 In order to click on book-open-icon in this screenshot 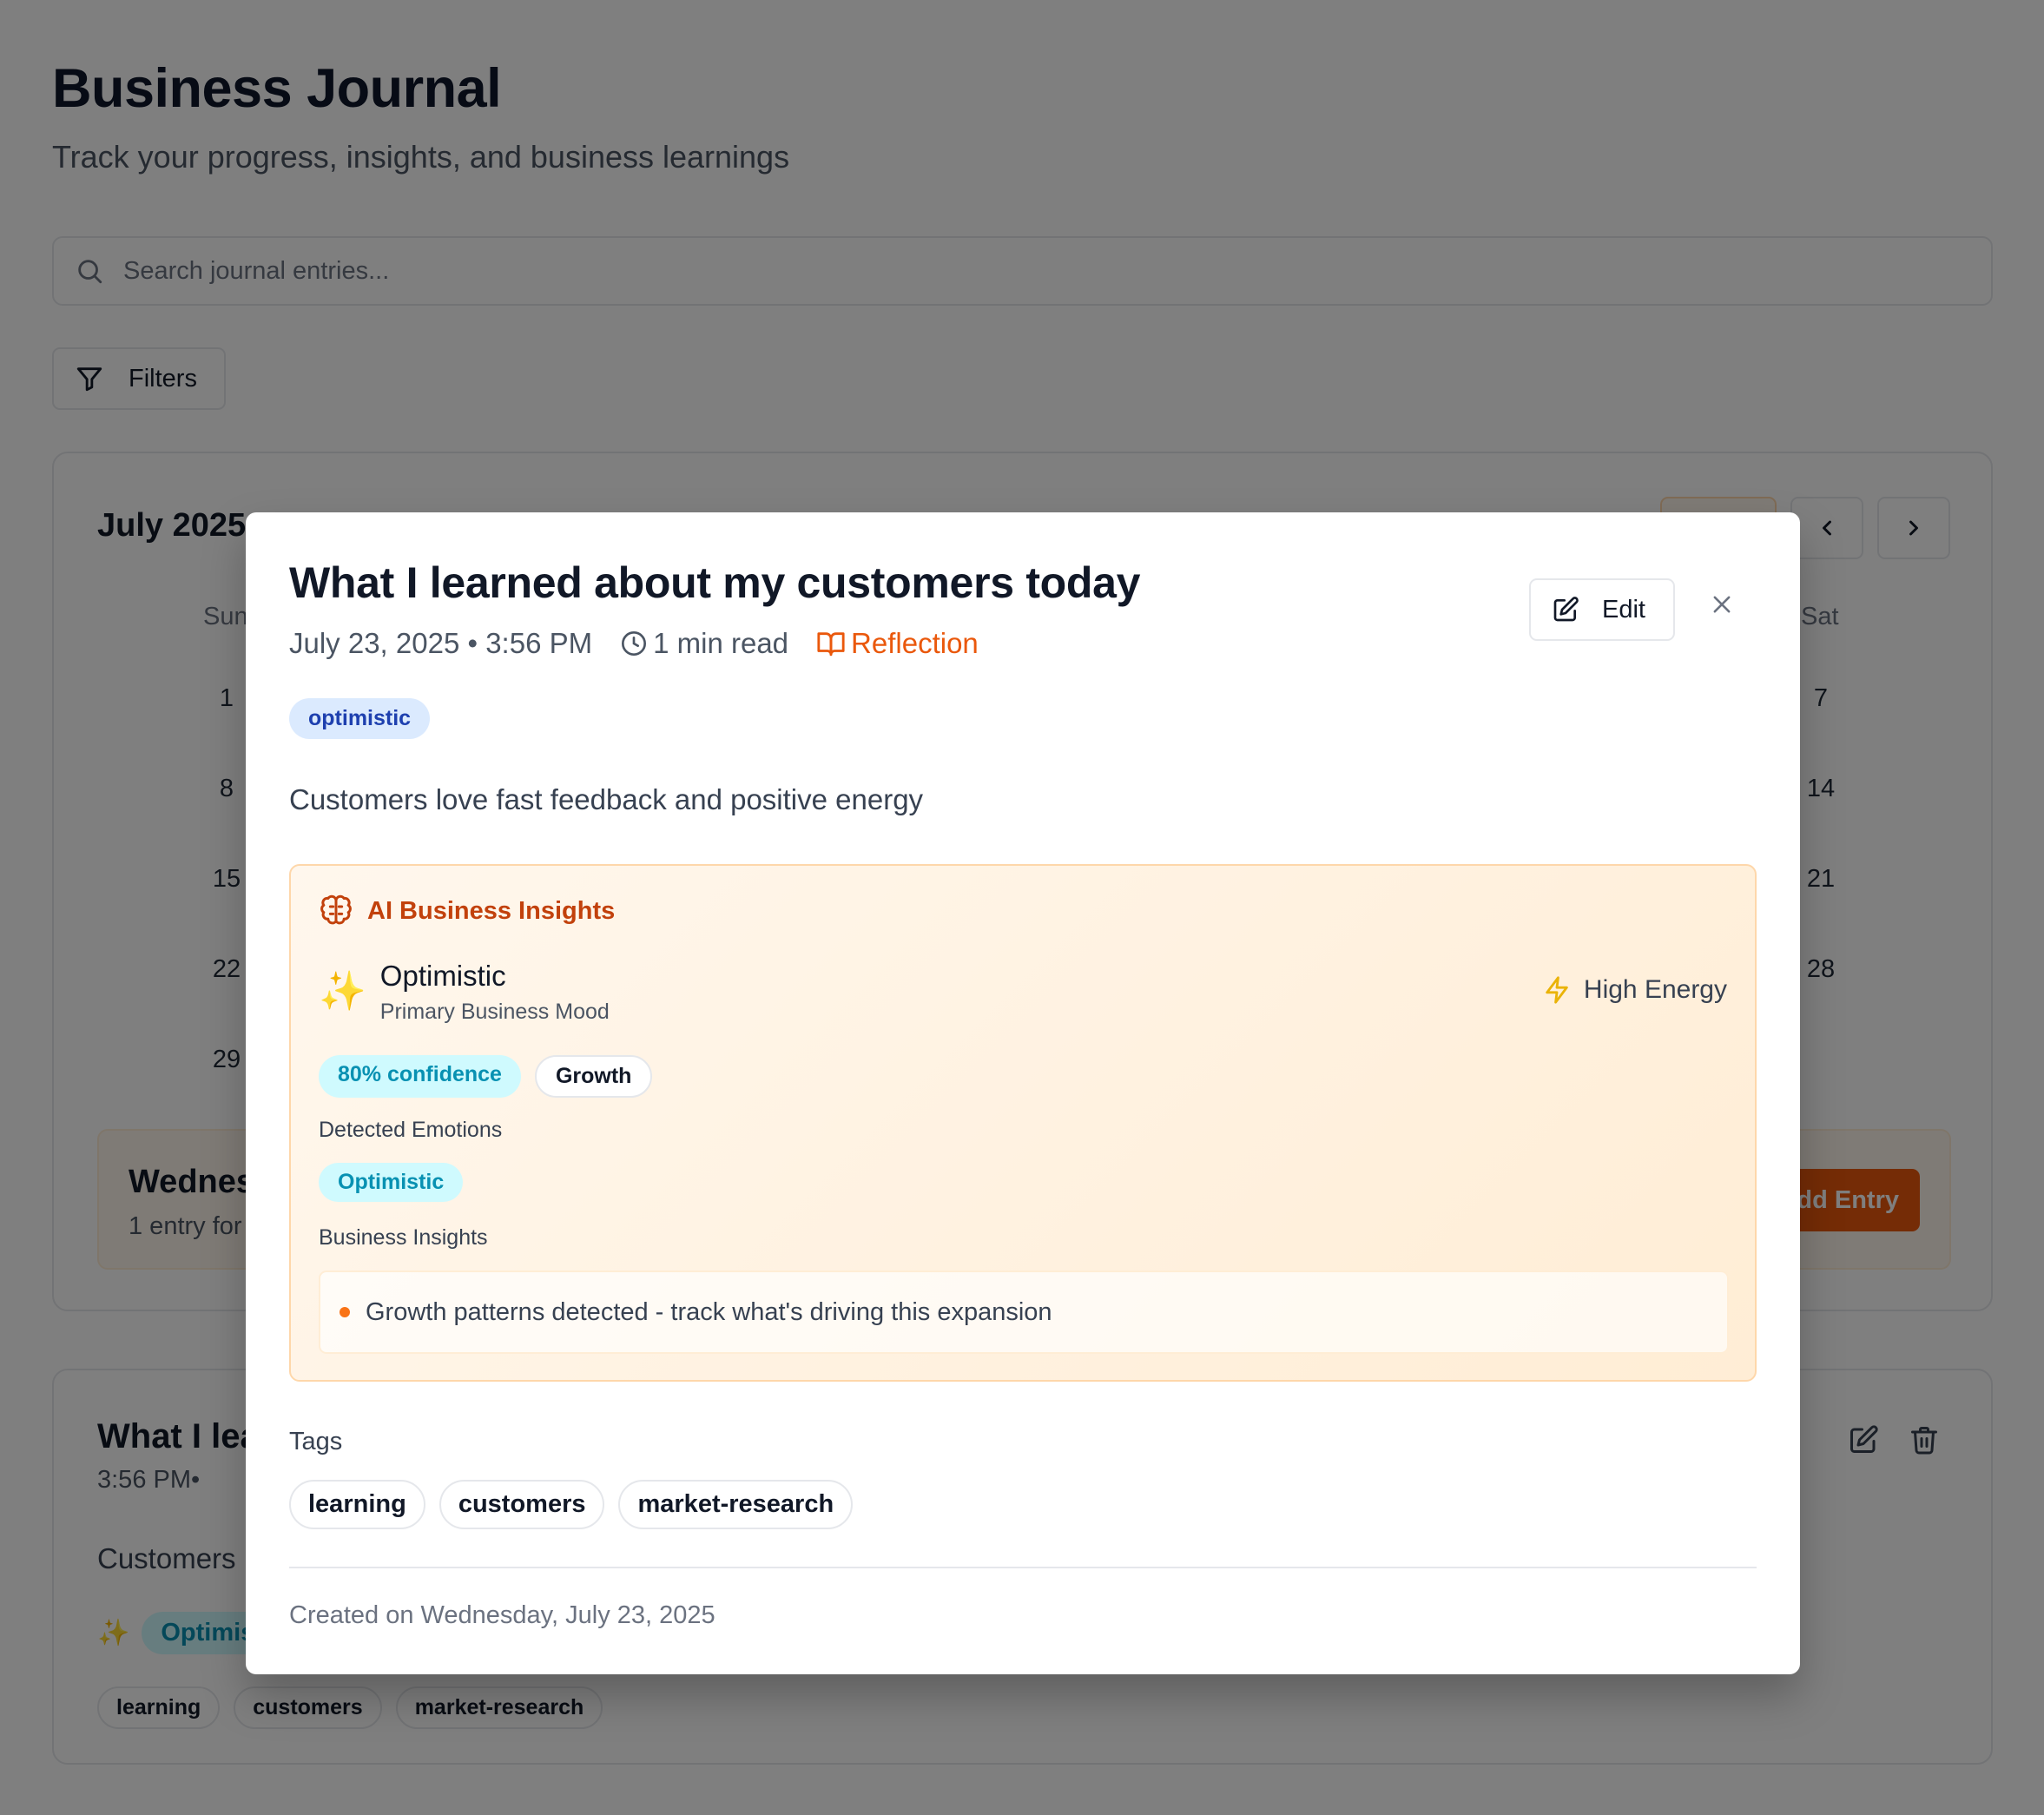, I will do `click(831, 645)`.